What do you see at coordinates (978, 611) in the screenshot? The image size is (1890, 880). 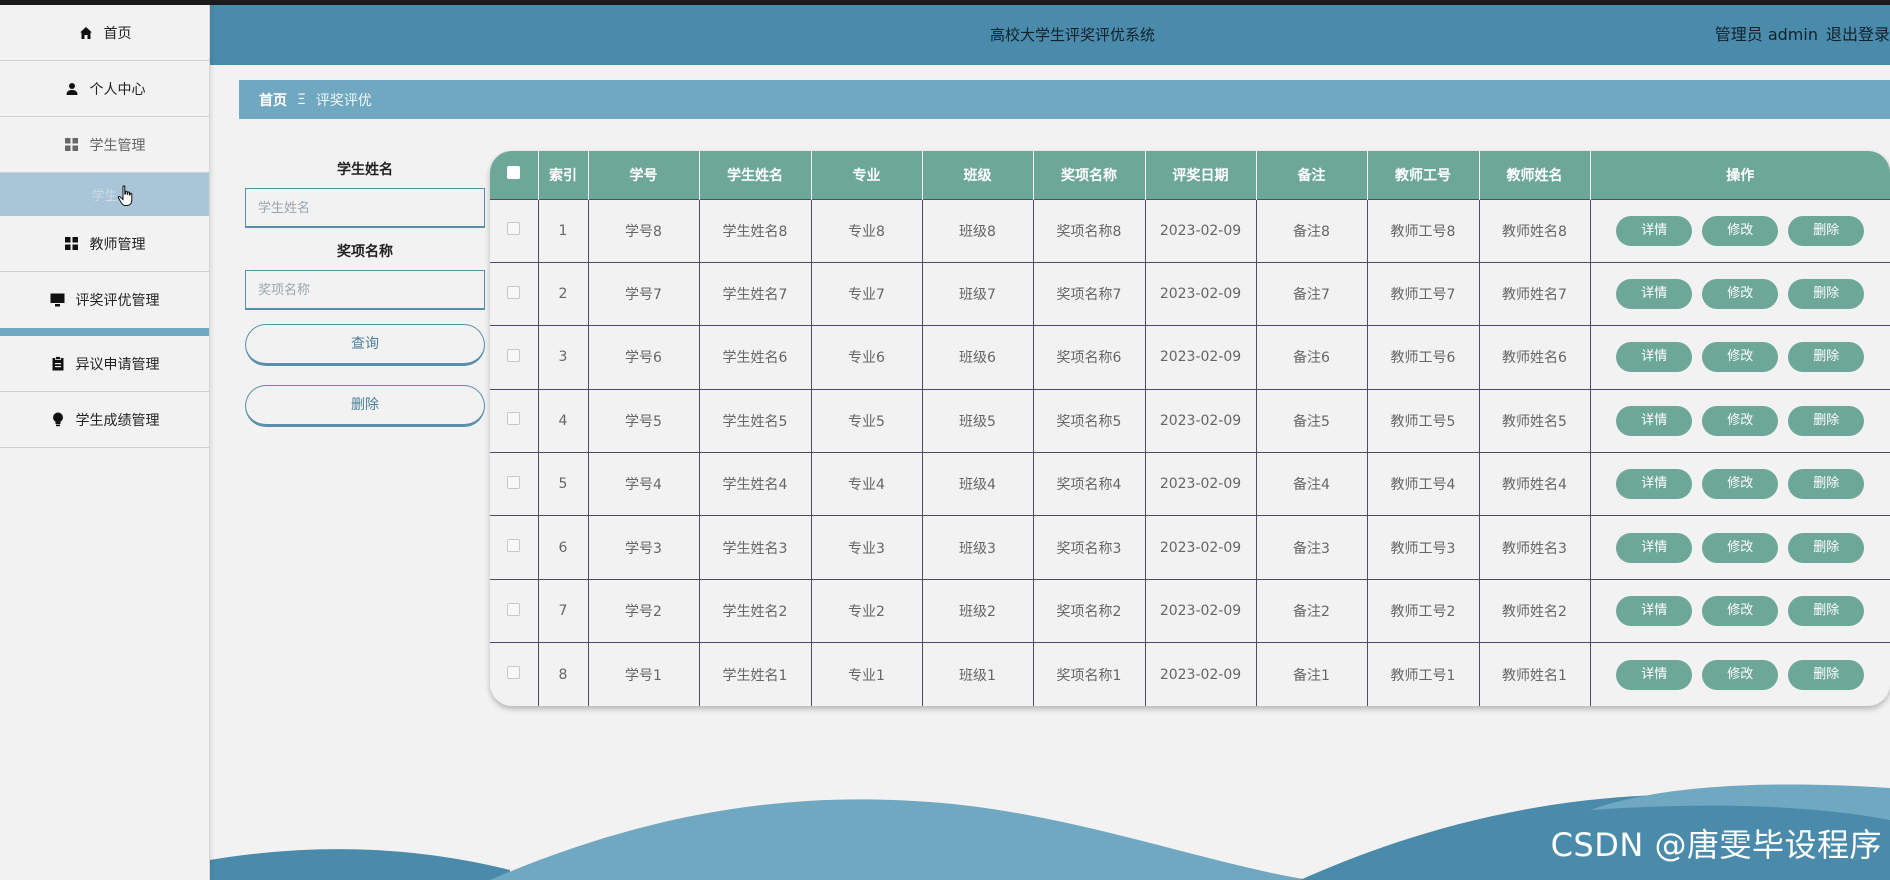 I see `cell-class: 班级2` at bounding box center [978, 611].